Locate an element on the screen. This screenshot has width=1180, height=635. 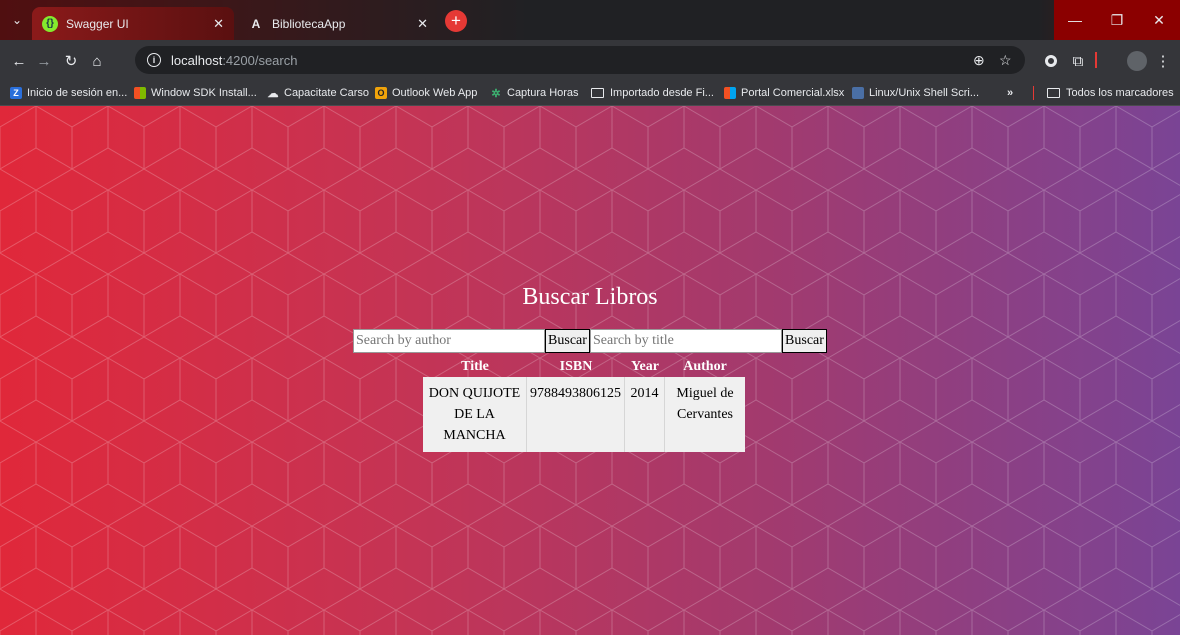
bookmark-label: Outlook Web App is located at coordinates (435, 93).